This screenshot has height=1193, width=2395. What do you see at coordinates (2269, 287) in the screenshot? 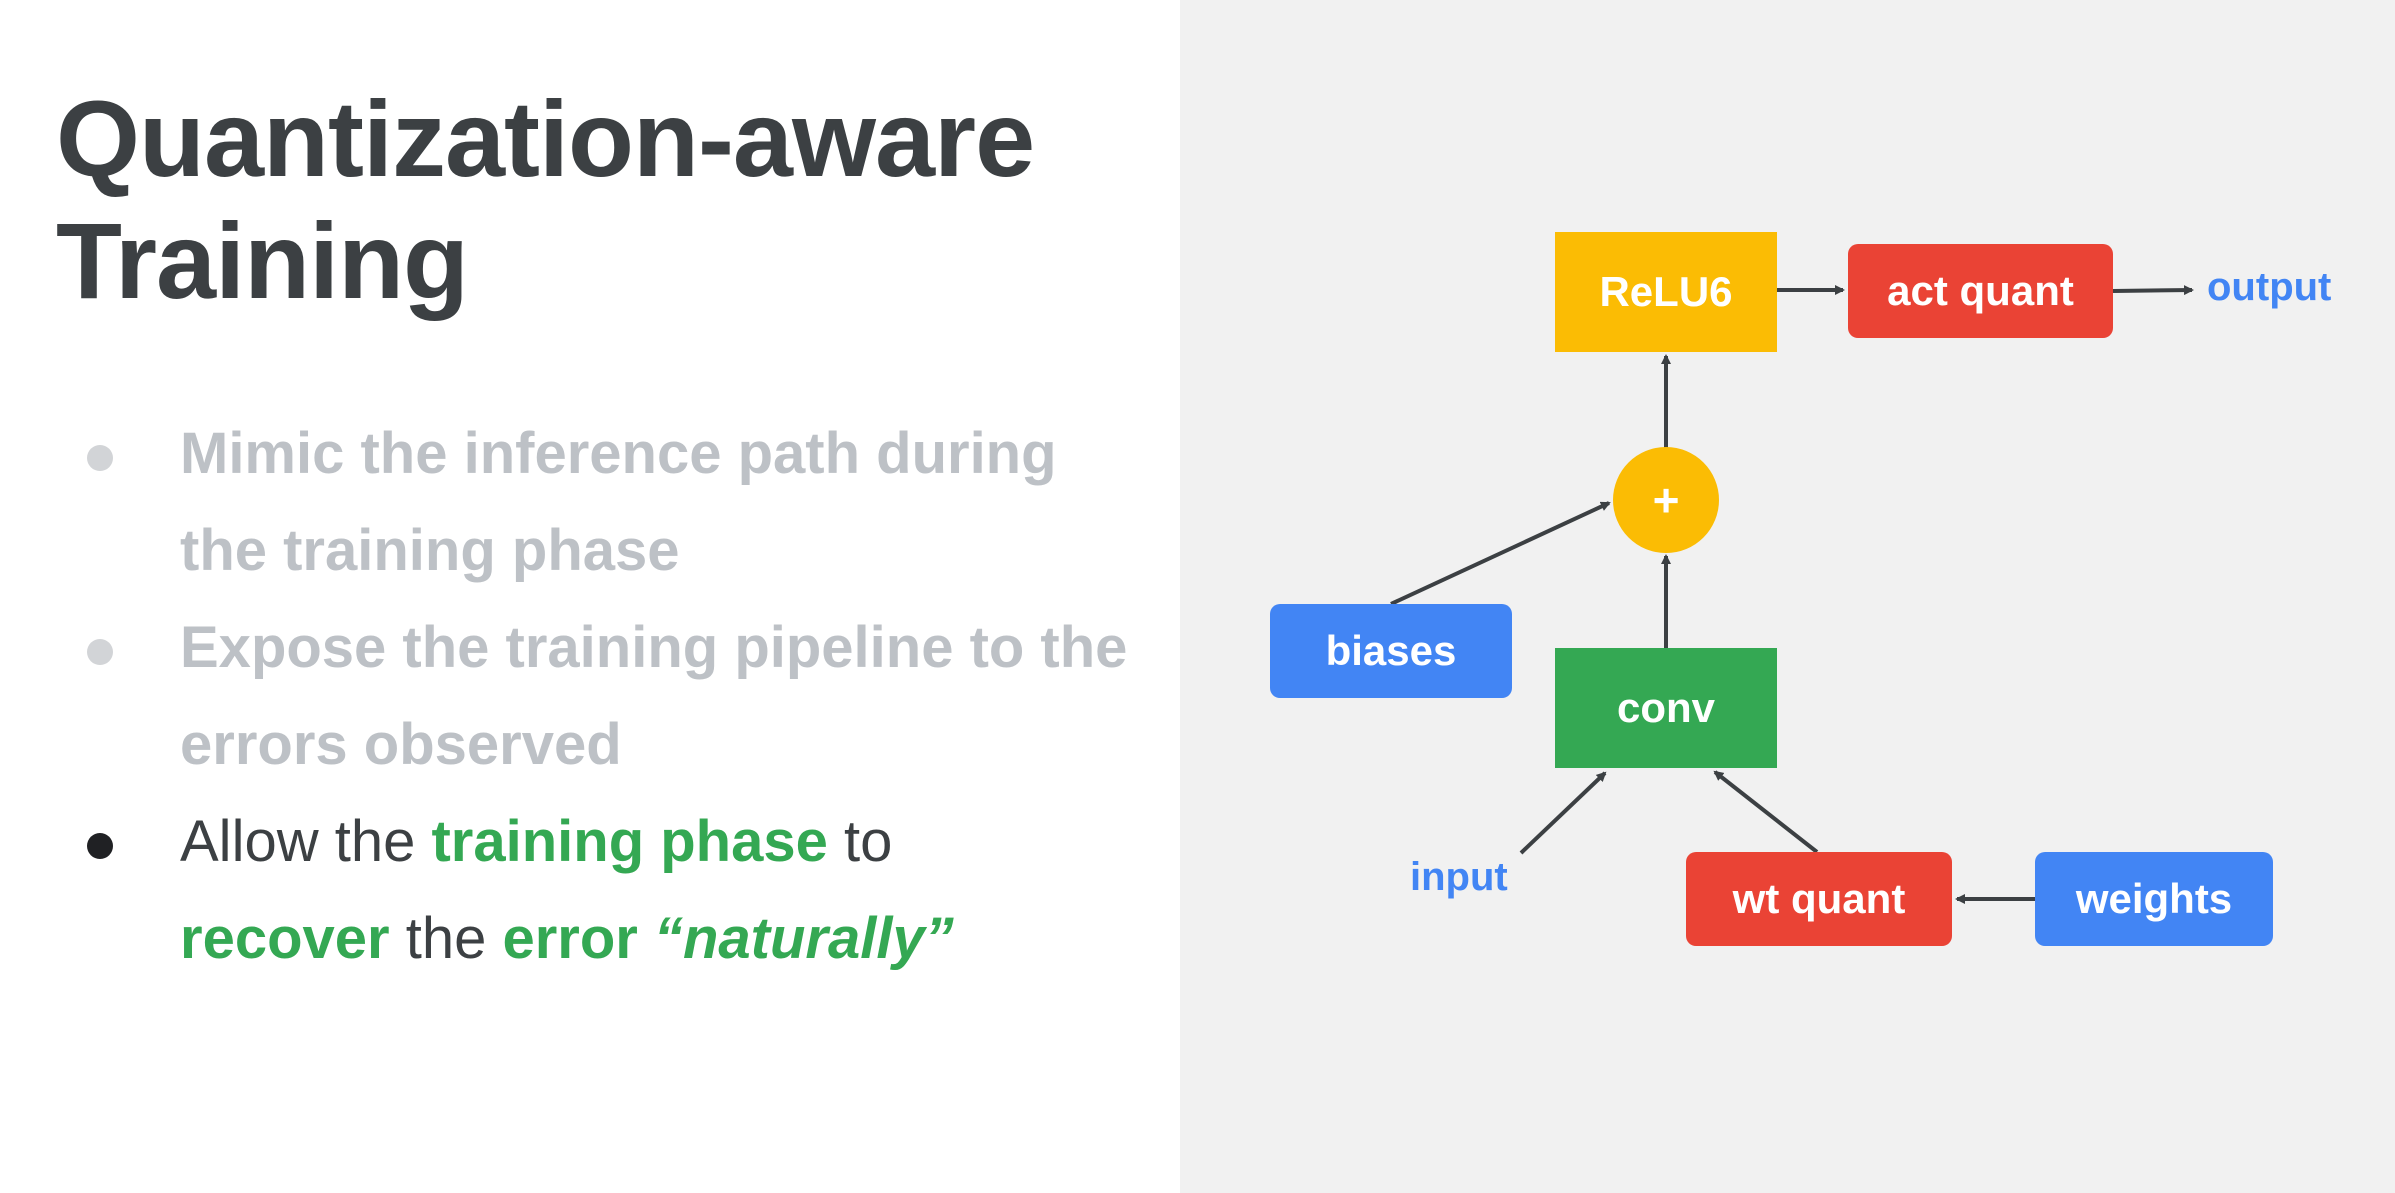
I see `output-label: output` at bounding box center [2269, 287].